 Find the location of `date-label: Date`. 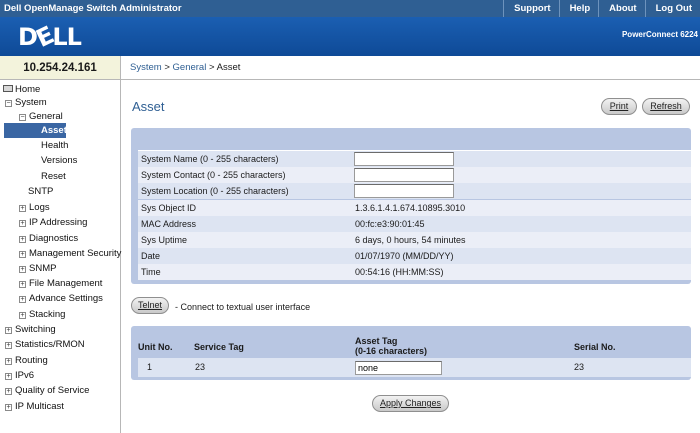

date-label: Date is located at coordinates (151, 256).